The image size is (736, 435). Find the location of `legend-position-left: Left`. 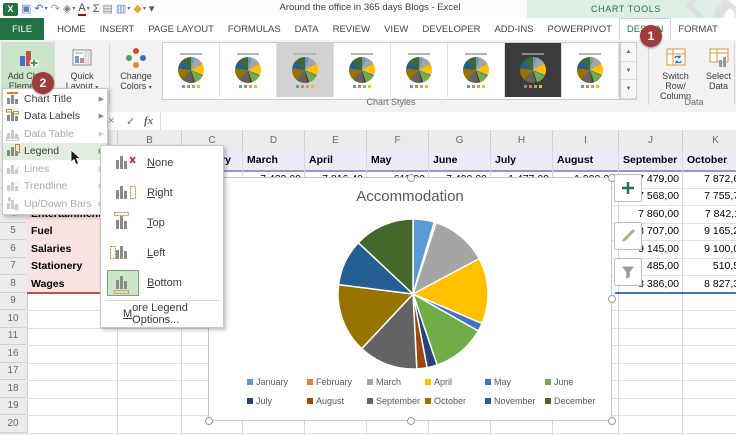

legend-position-left: Left is located at coordinates (162, 253).